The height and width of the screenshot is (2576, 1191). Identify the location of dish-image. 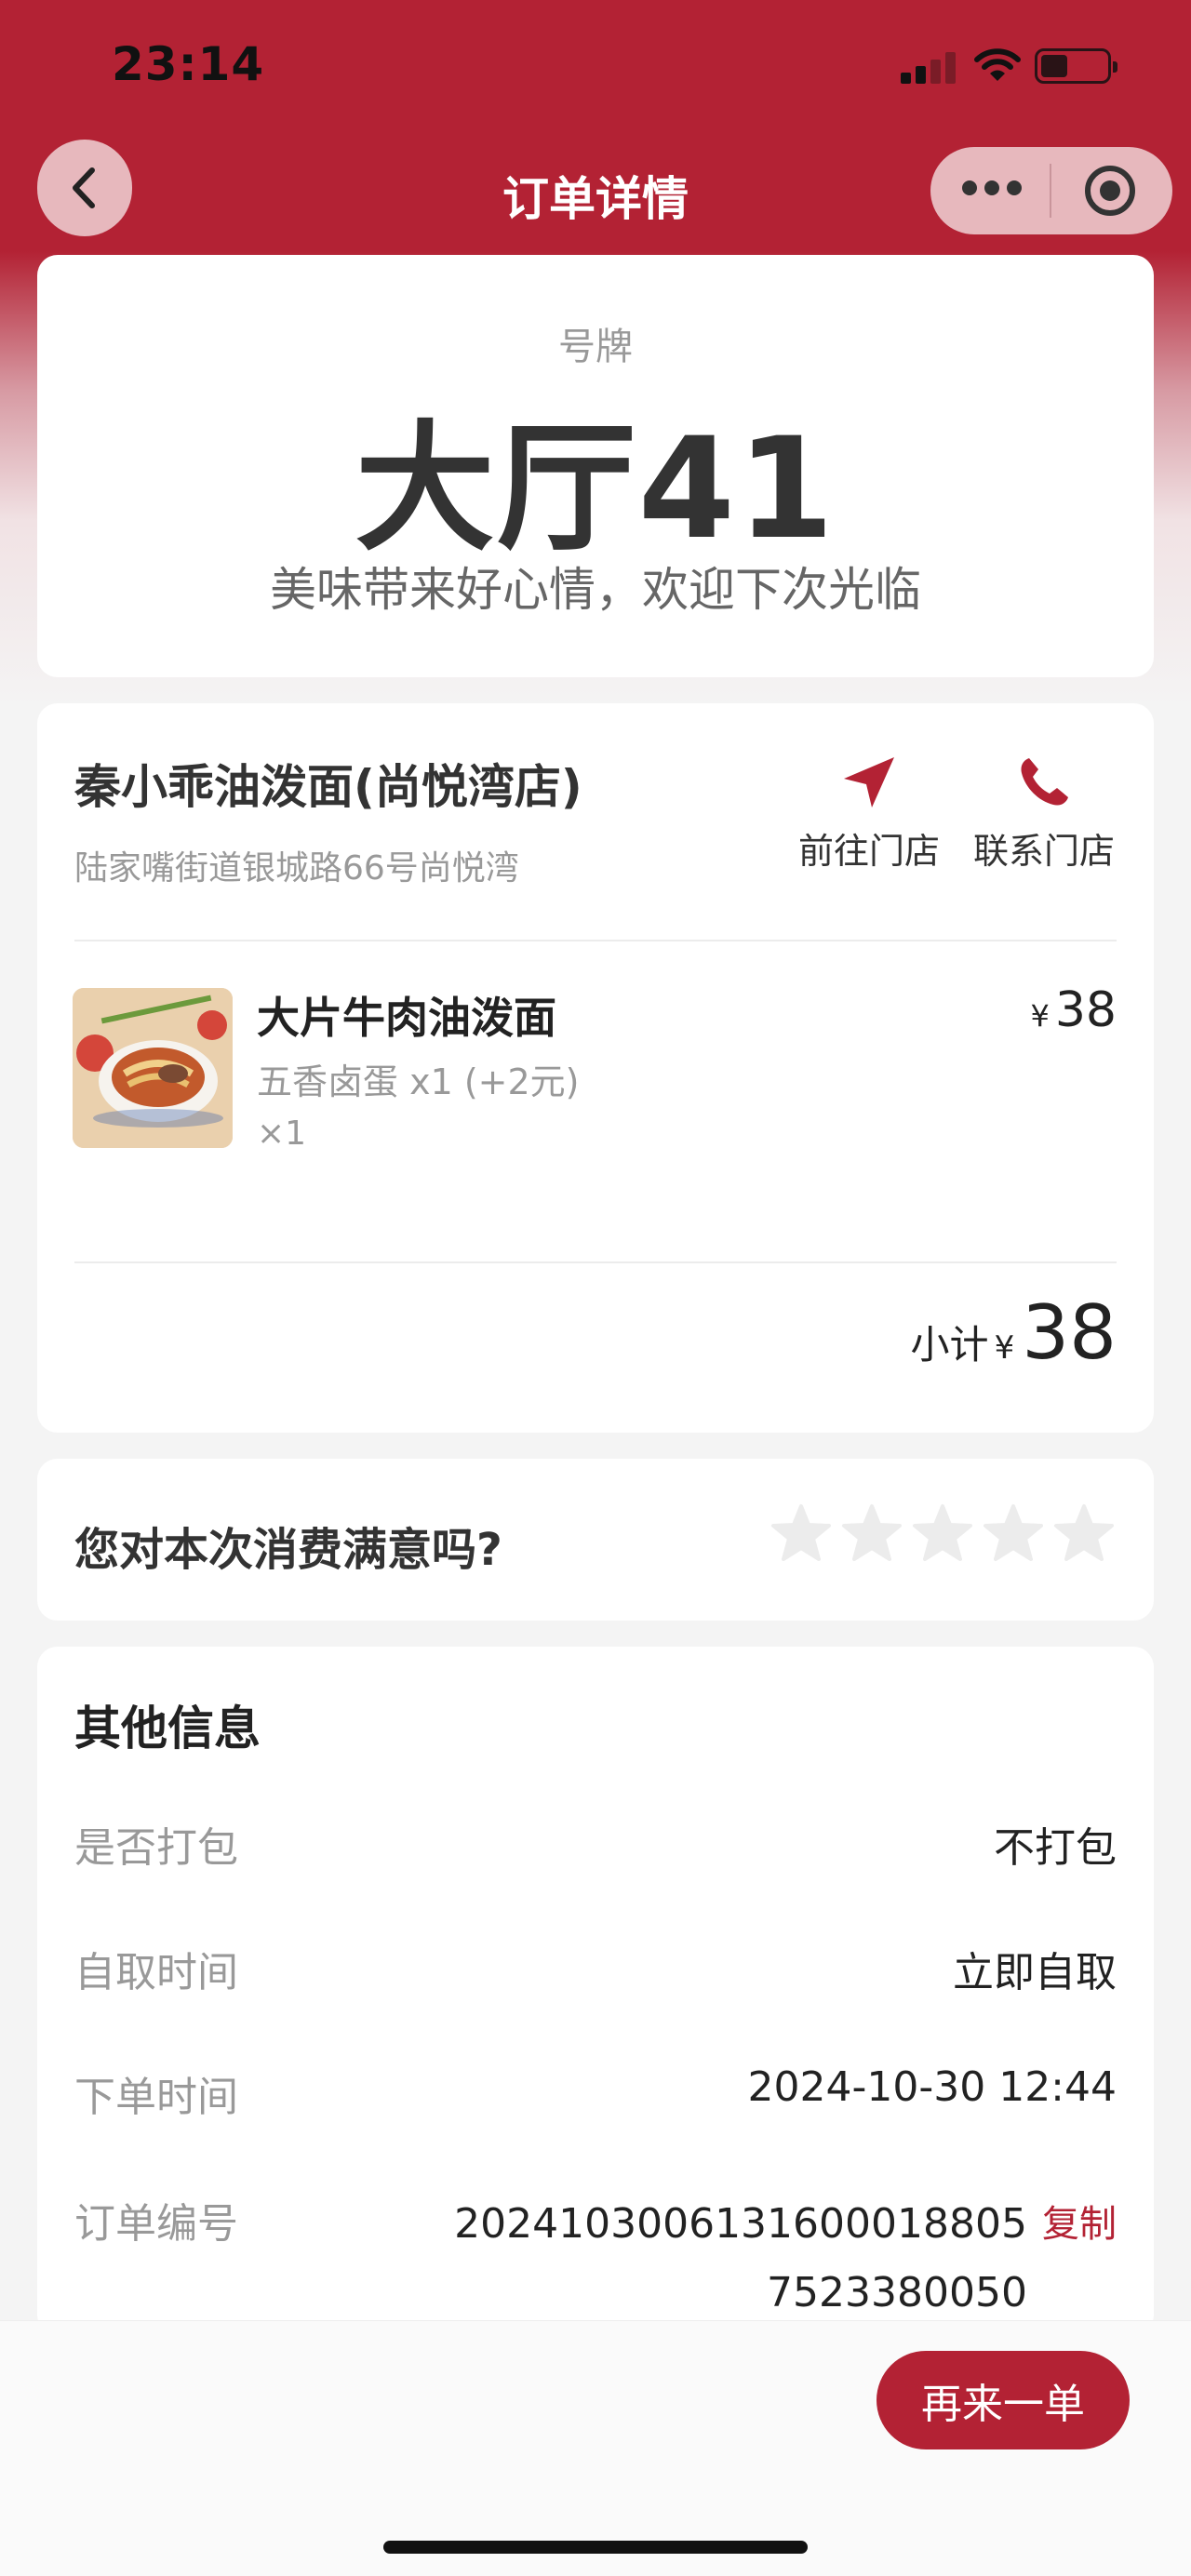
(153, 1068).